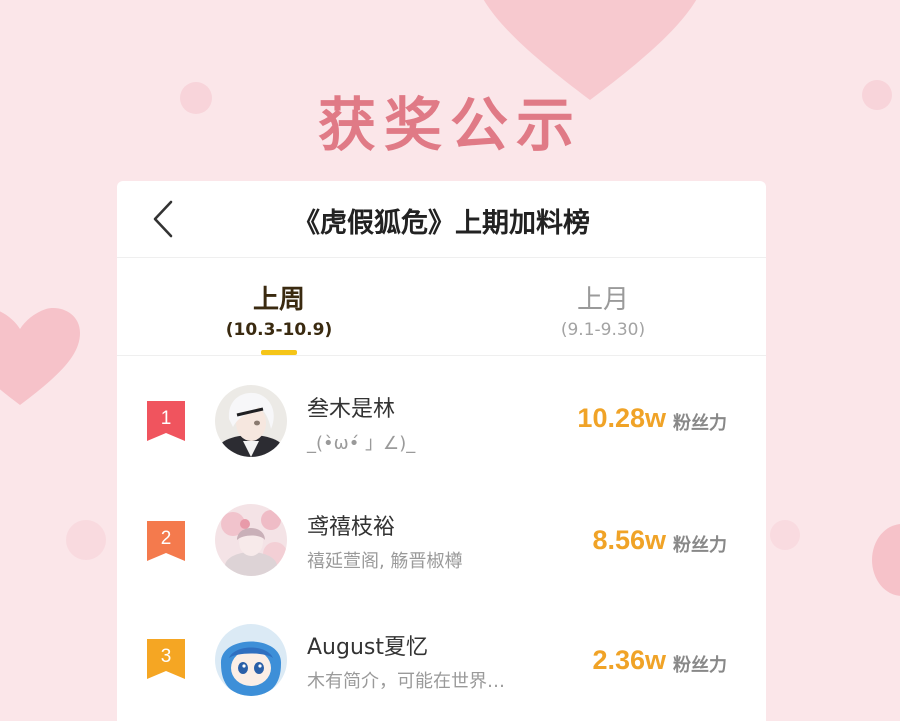 The image size is (900, 721). Describe the element at coordinates (441, 421) in the screenshot. I see `leaderboard-row: 1 叁木是林 _(•̀ω•́ 」∠)_ 10.28w 粉丝力` at that location.